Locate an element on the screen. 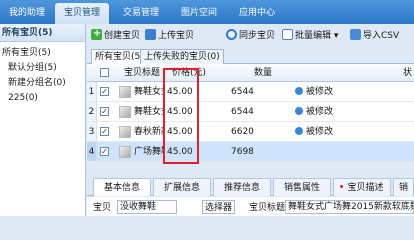  import-csv-label: 导入CSV is located at coordinates (381, 36).